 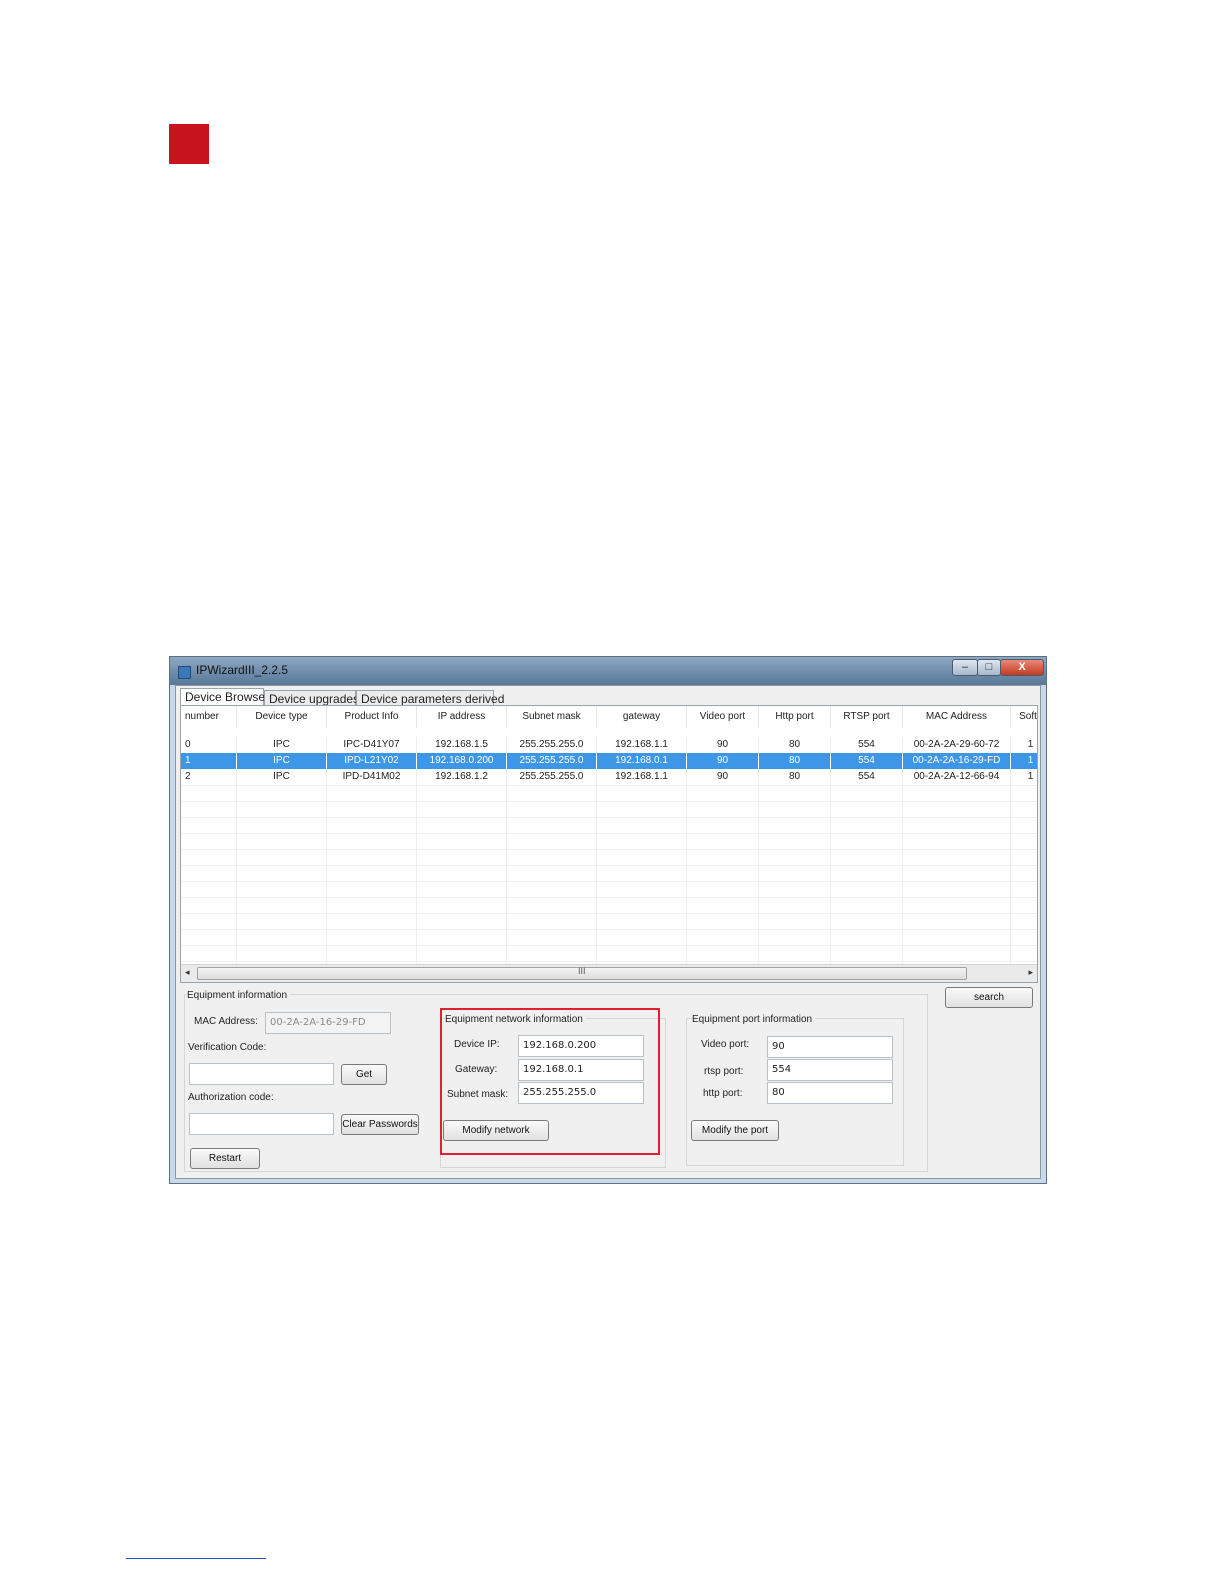 What do you see at coordinates (867, 745) in the screenshot?
I see `table-cell: 554` at bounding box center [867, 745].